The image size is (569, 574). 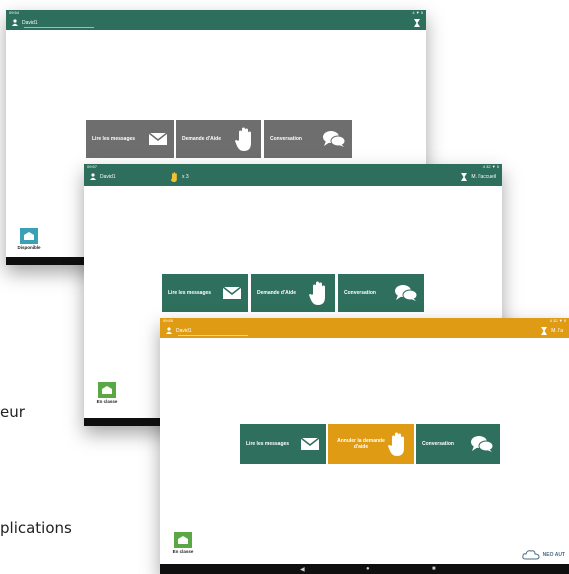 I want to click on cancel-help-request-button: Annuler la demande d'aide, so click(x=371, y=444).